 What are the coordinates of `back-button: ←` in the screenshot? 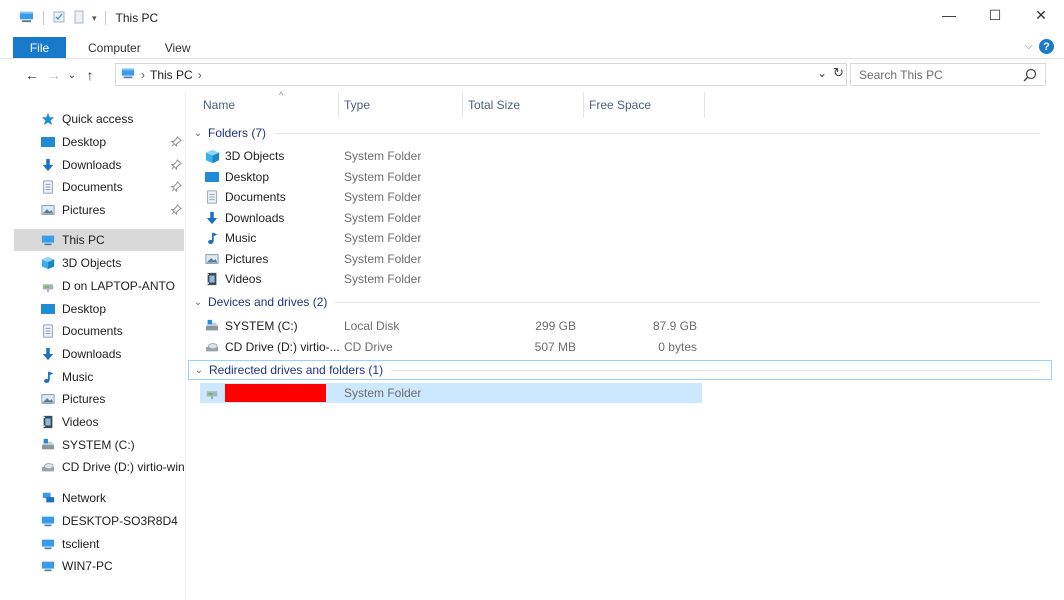 It's located at (32, 75).